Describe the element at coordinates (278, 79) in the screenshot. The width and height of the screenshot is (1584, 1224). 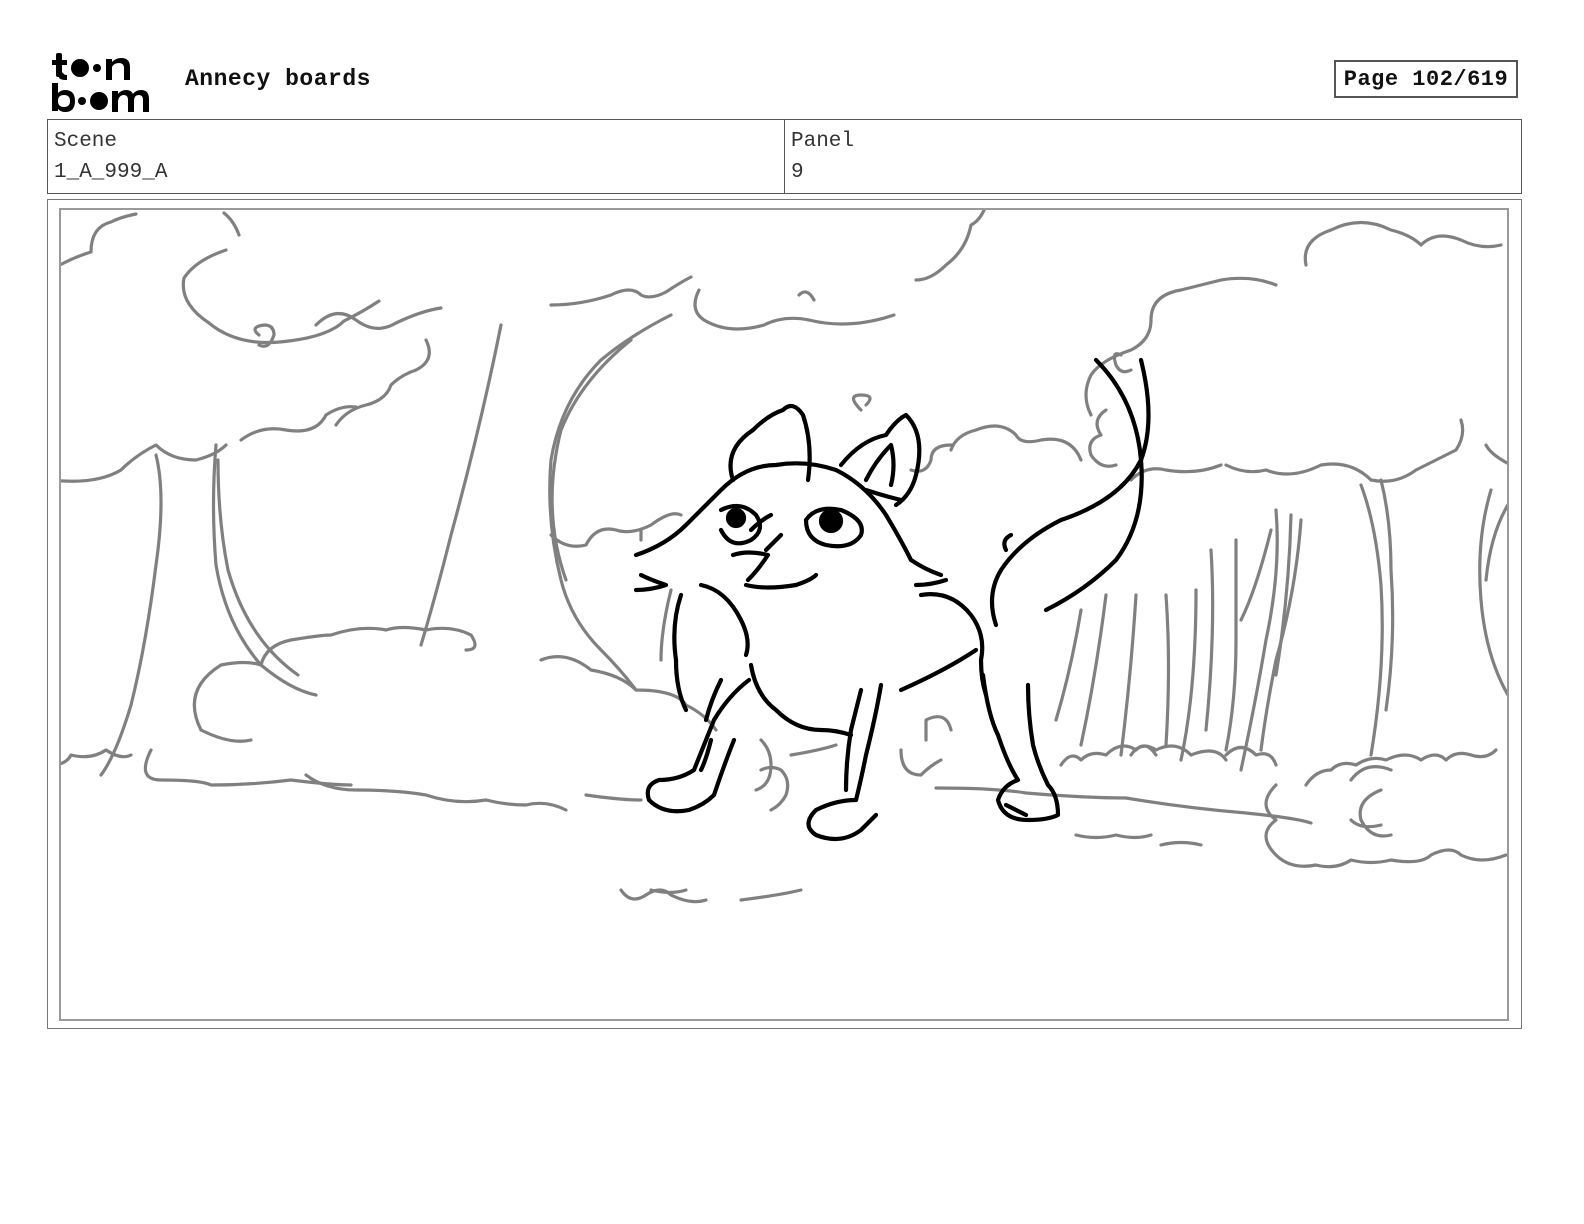
I see `project-title: Annecy boards` at that location.